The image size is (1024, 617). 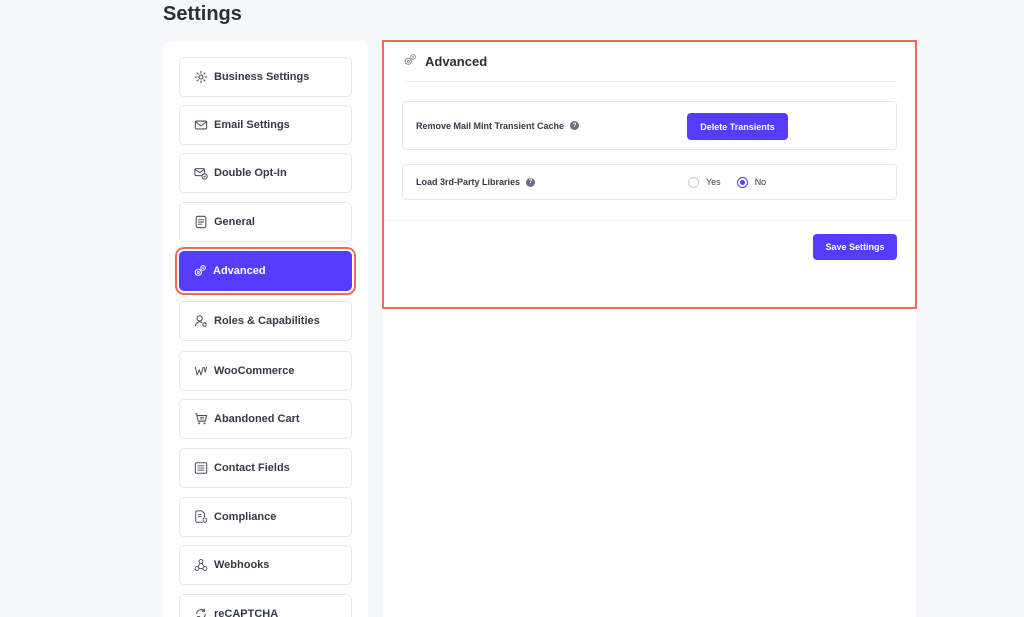 I want to click on sidebar-item-general: General, so click(x=265, y=222).